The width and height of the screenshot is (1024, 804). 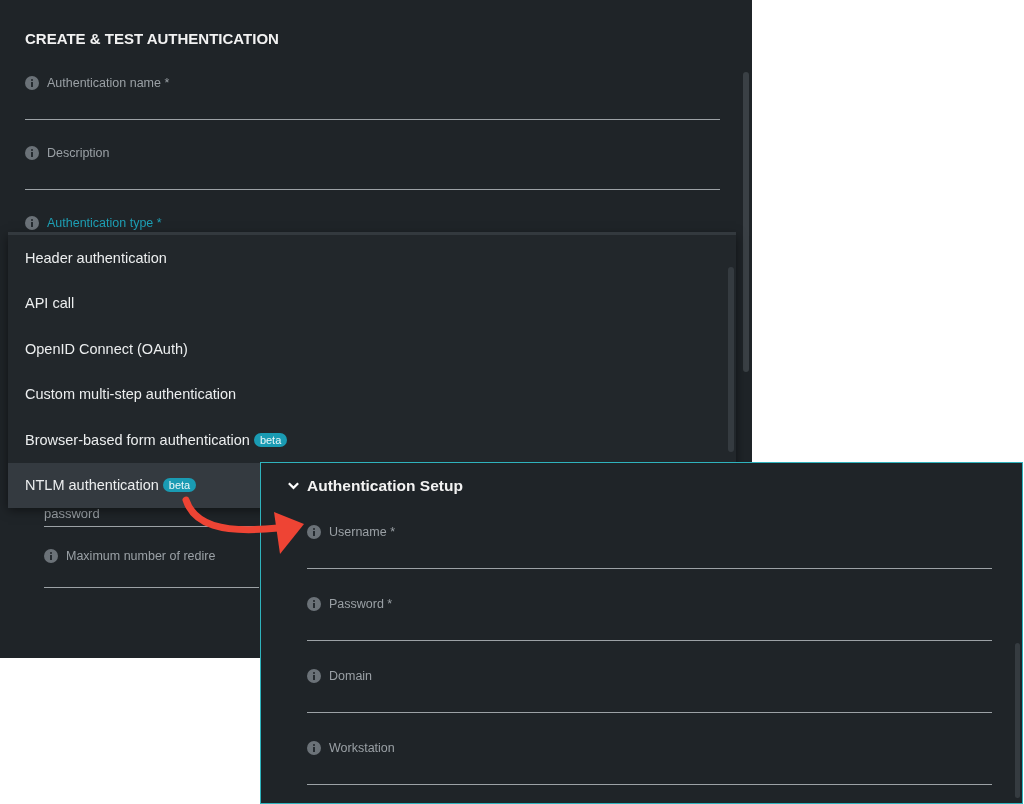 I want to click on field-label: Workstation, so click(x=362, y=748).